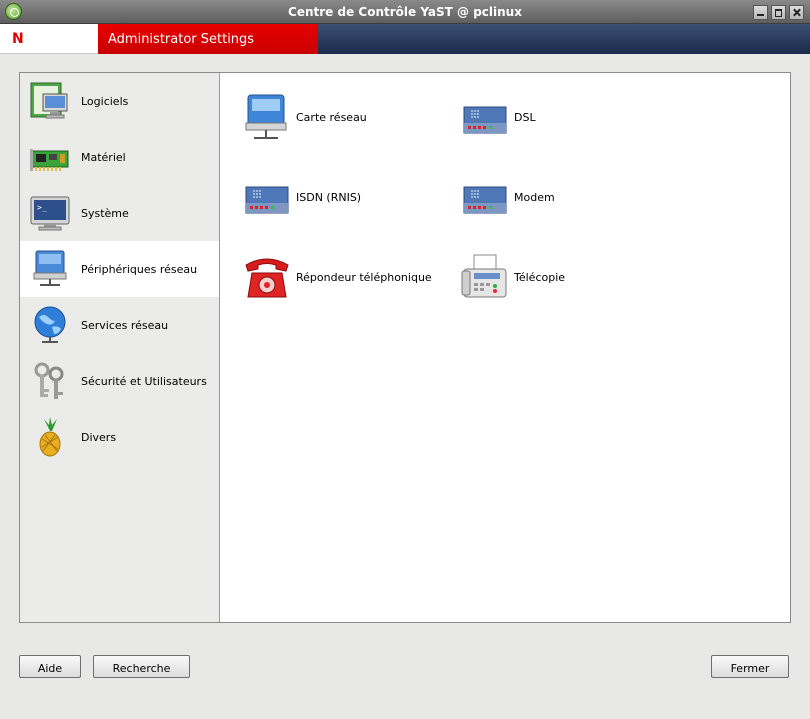 Image resolution: width=810 pixels, height=719 pixels. Describe the element at coordinates (18, 39) in the screenshot. I see `logo-letter: N` at that location.